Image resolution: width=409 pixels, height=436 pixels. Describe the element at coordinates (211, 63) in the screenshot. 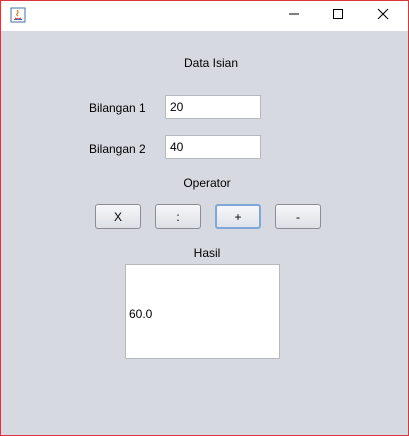

I see `form-heading: Data Isian` at that location.